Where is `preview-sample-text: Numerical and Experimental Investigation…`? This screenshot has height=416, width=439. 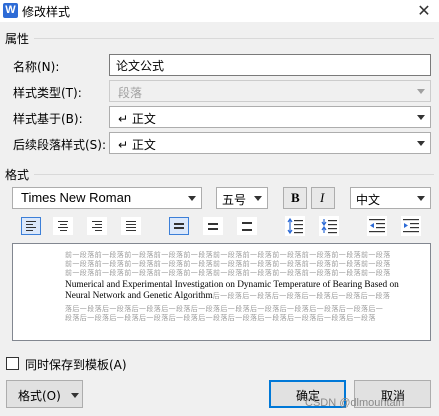
preview-sample-text: Numerical and Experimental Investigation… is located at coordinates (232, 285).